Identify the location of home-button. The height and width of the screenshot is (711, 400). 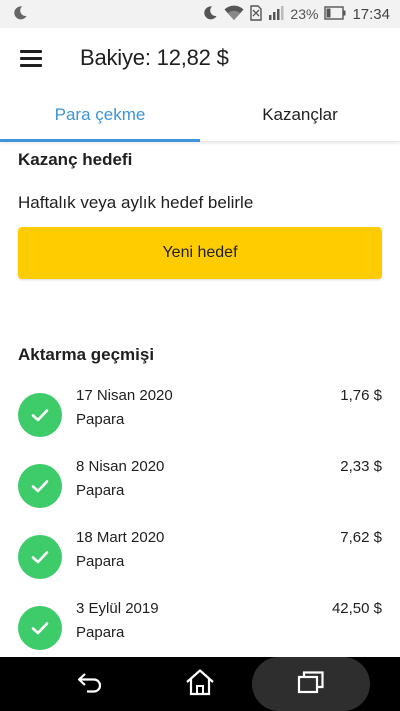
(200, 684).